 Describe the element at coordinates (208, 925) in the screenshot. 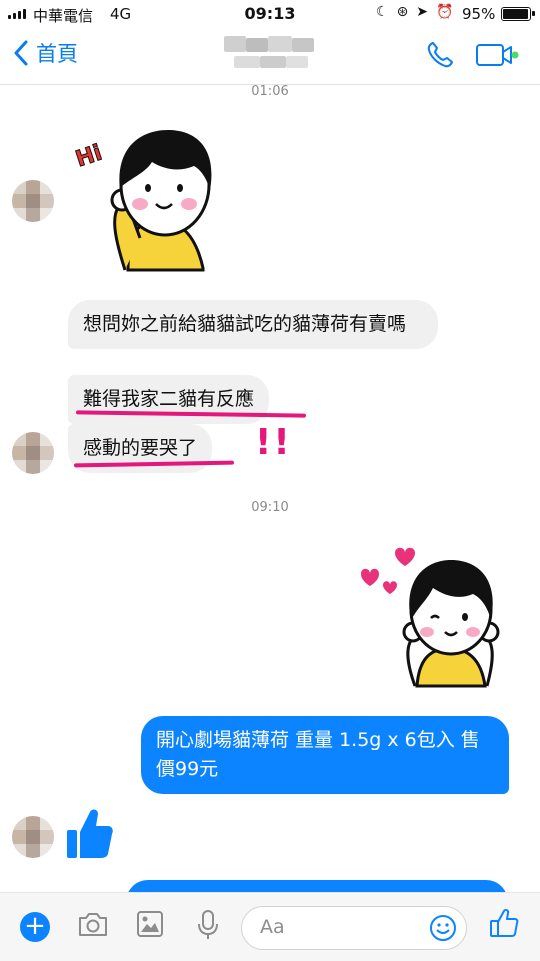

I see `mic-icon` at that location.